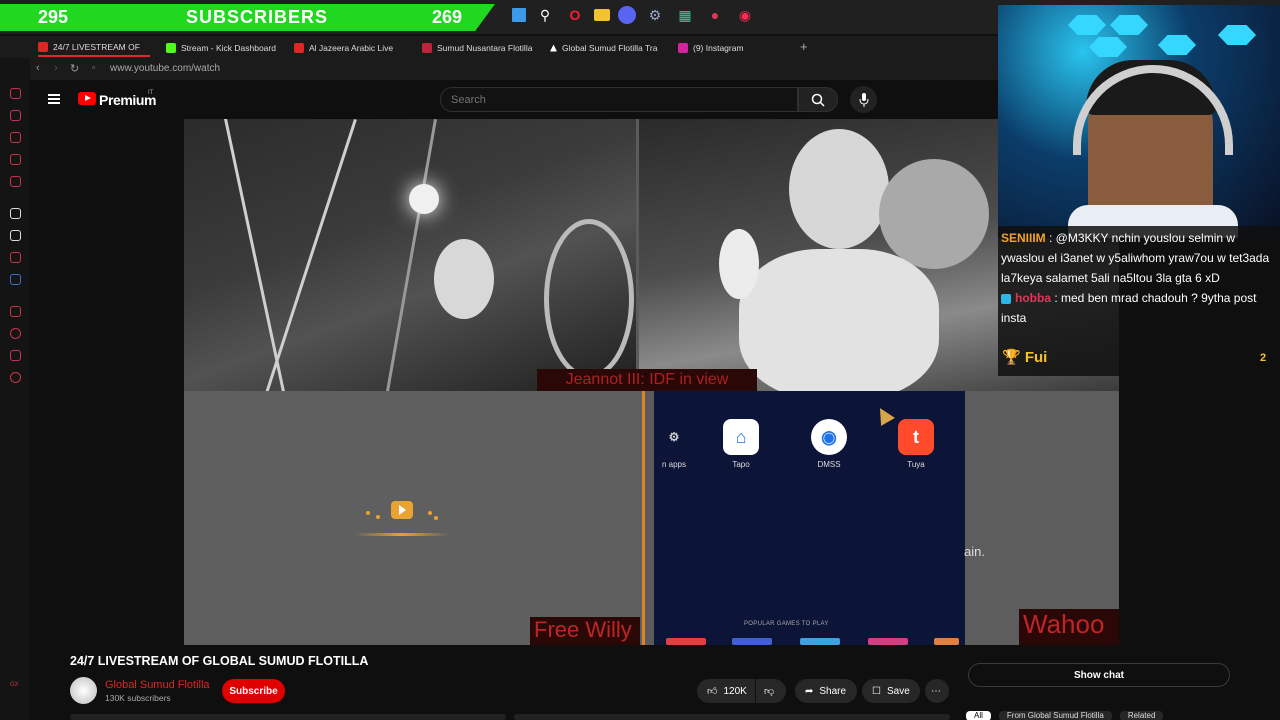 Image resolution: width=1280 pixels, height=720 pixels. I want to click on camera-feed-left, so click(410, 255).